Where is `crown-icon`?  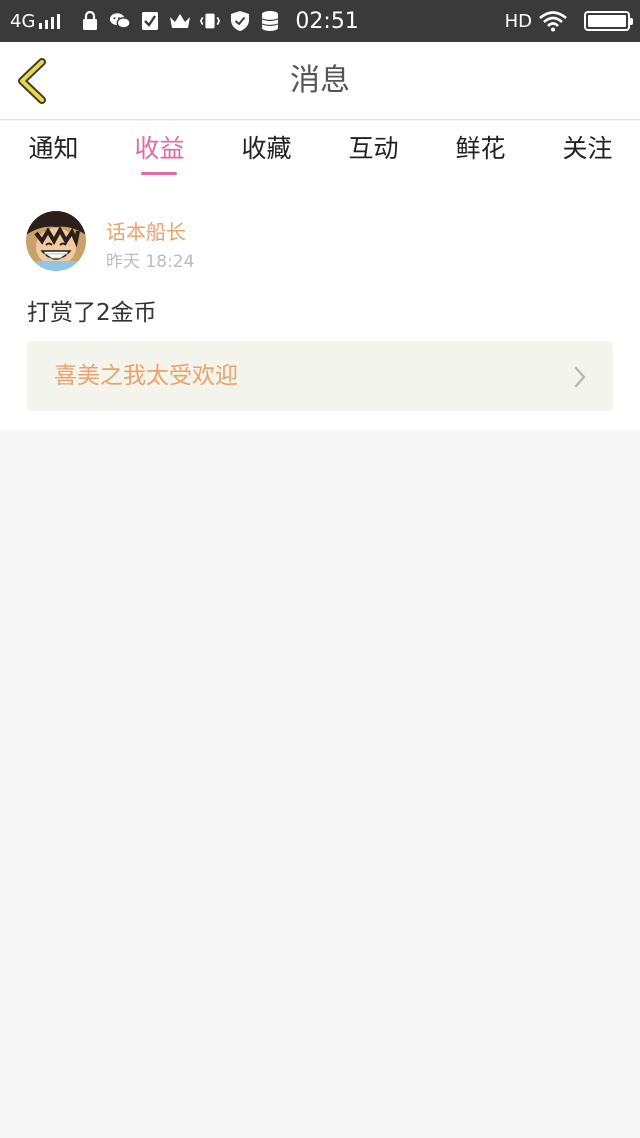
crown-icon is located at coordinates (180, 21).